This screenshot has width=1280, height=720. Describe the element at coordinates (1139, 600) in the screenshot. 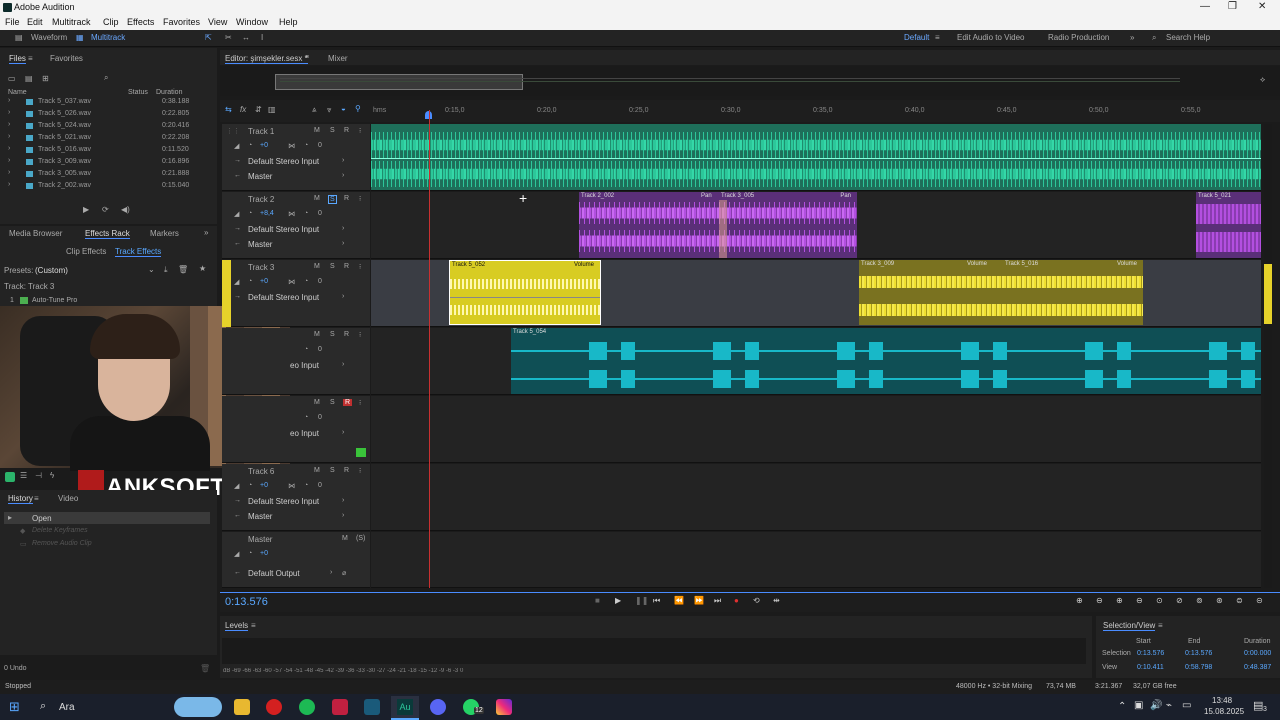

I see `zoom-out-time-icon: ⊖` at that location.